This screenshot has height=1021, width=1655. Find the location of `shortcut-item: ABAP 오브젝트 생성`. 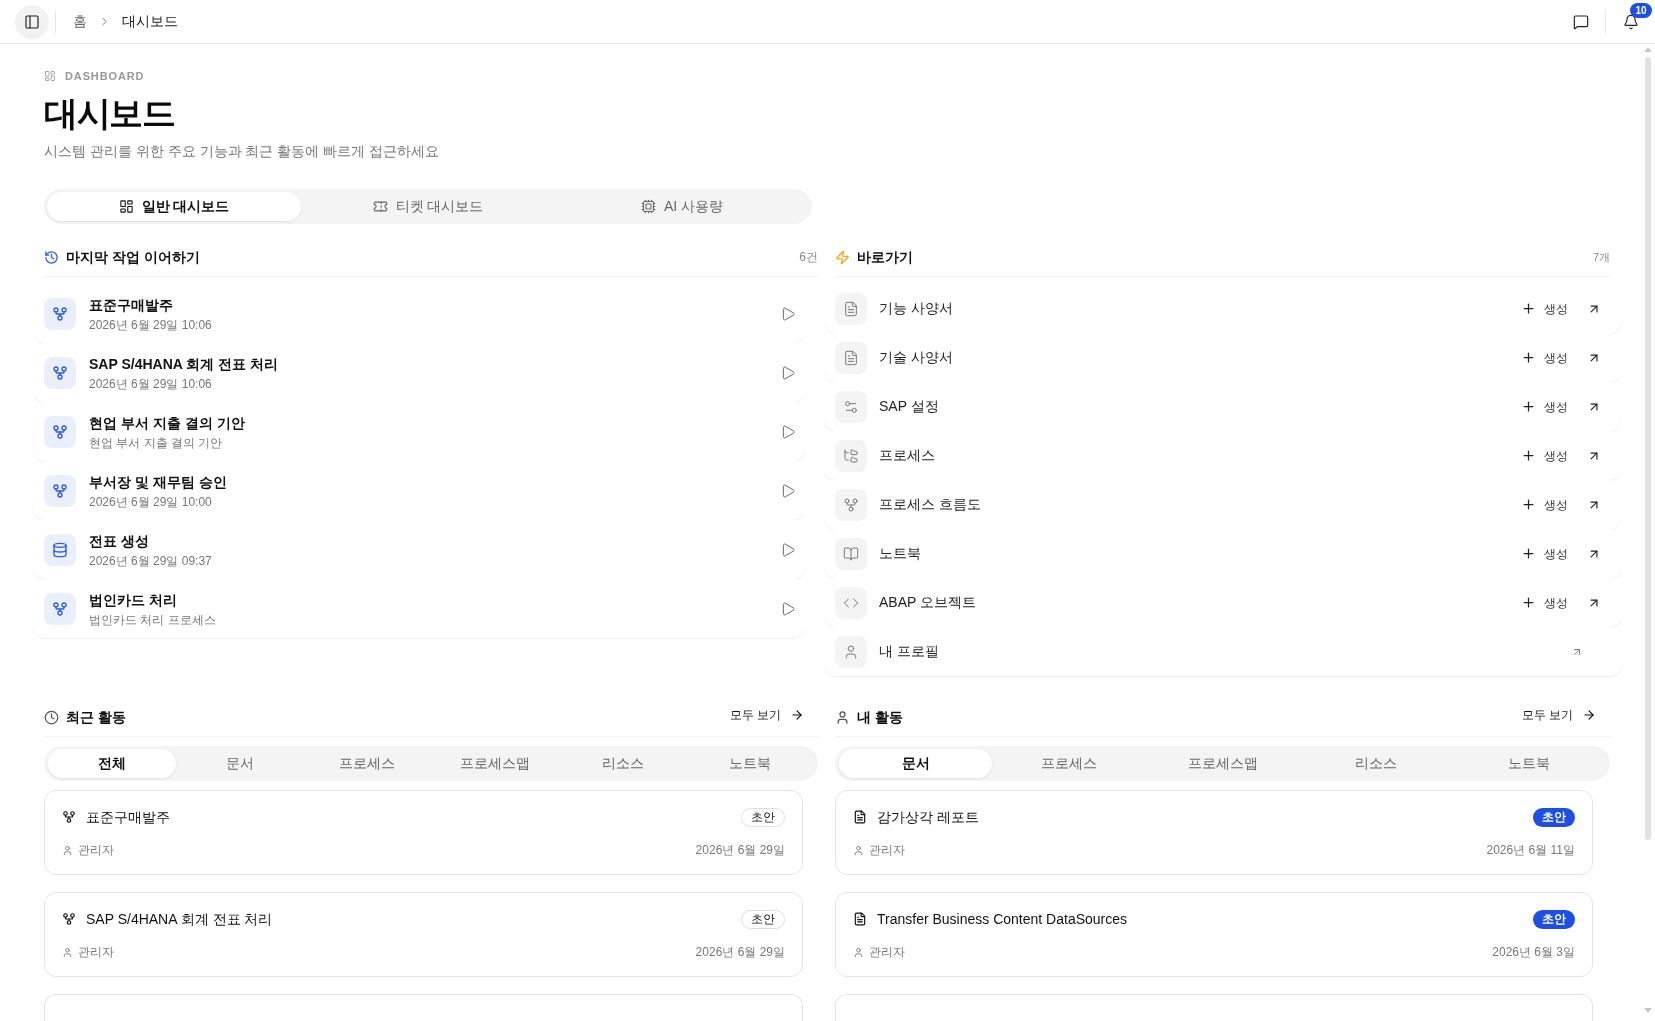

shortcut-item: ABAP 오브젝트 생성 is located at coordinates (1223, 602).